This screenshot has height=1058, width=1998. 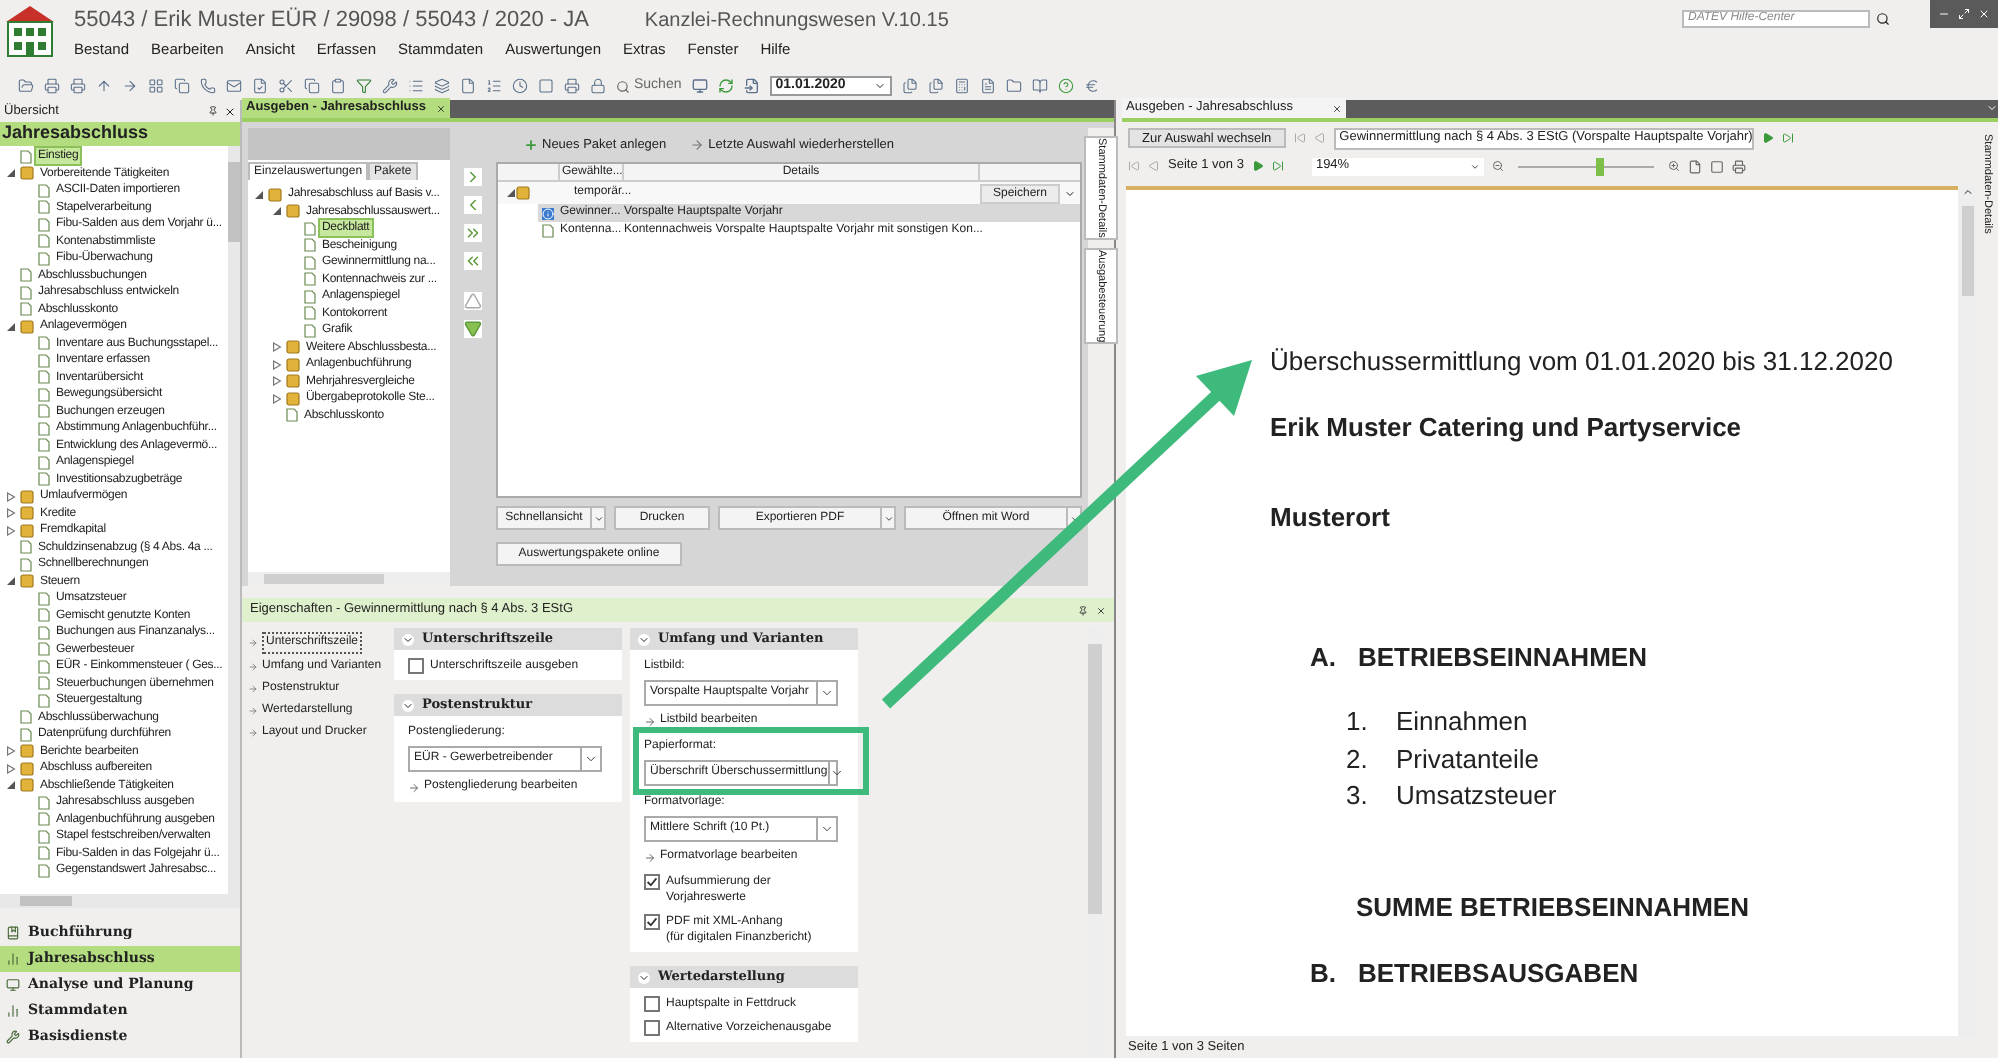 I want to click on bar-chart-icon, so click(x=13, y=1011).